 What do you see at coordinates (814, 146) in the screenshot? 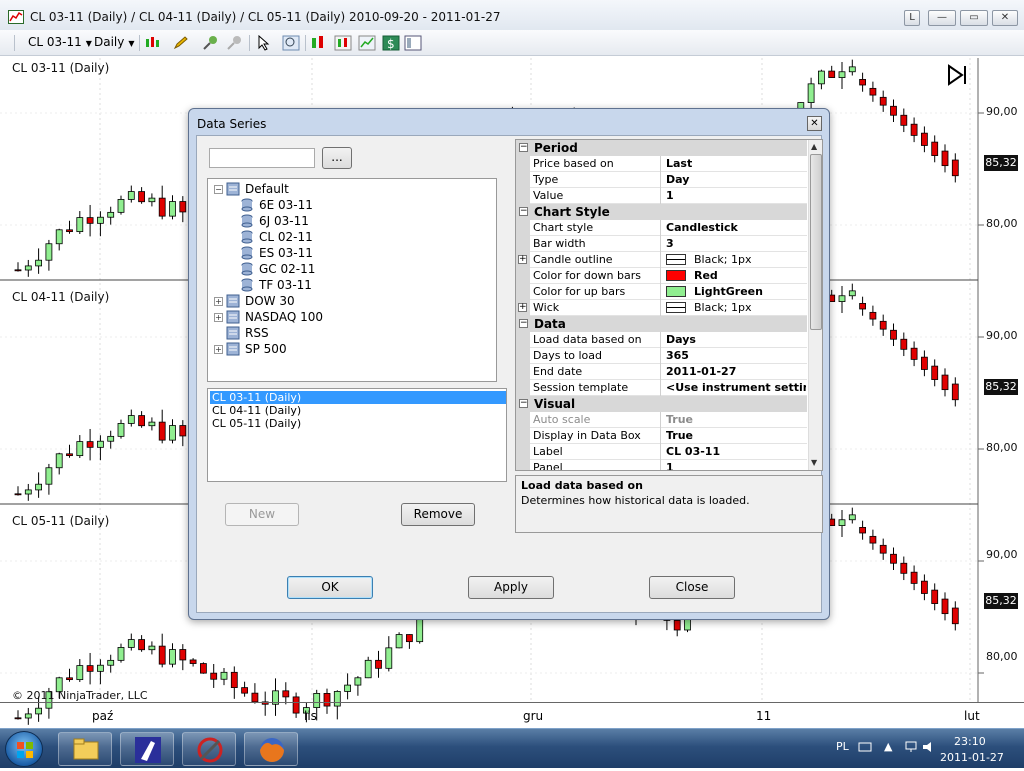
I see `scroll-up-icon: ▲` at bounding box center [814, 146].